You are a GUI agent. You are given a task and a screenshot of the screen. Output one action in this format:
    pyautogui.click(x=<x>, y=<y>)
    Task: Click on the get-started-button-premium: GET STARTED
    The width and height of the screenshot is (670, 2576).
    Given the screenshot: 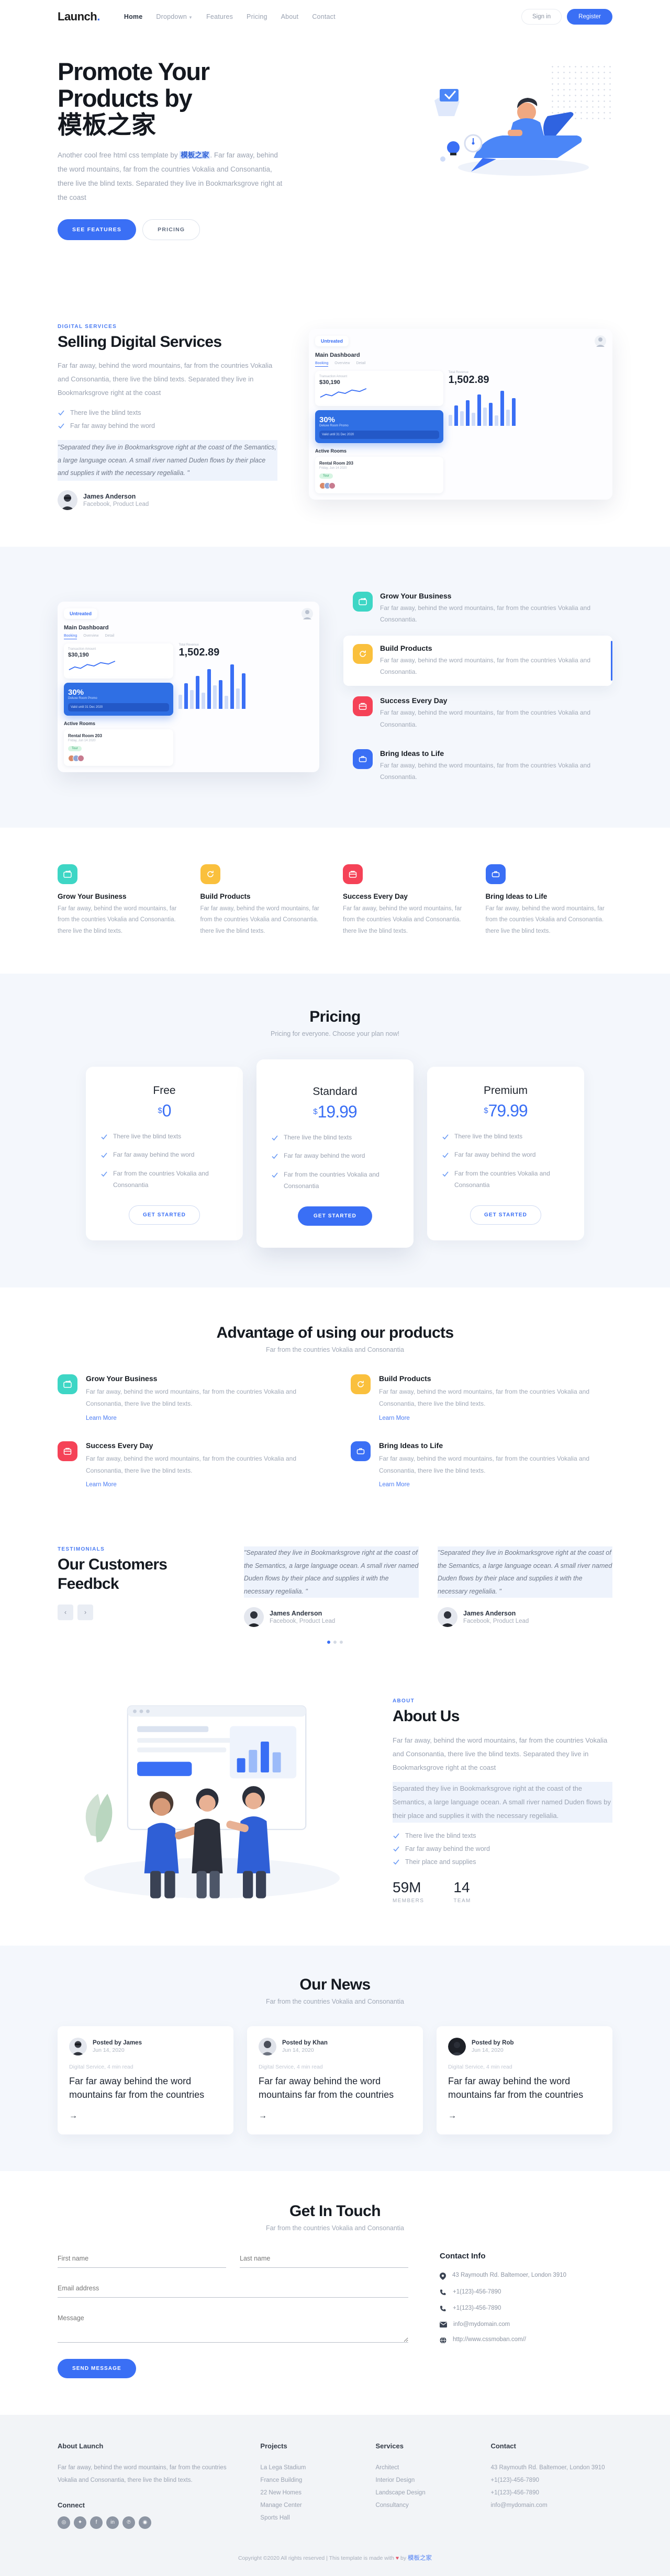 What is the action you would take?
    pyautogui.click(x=505, y=1215)
    